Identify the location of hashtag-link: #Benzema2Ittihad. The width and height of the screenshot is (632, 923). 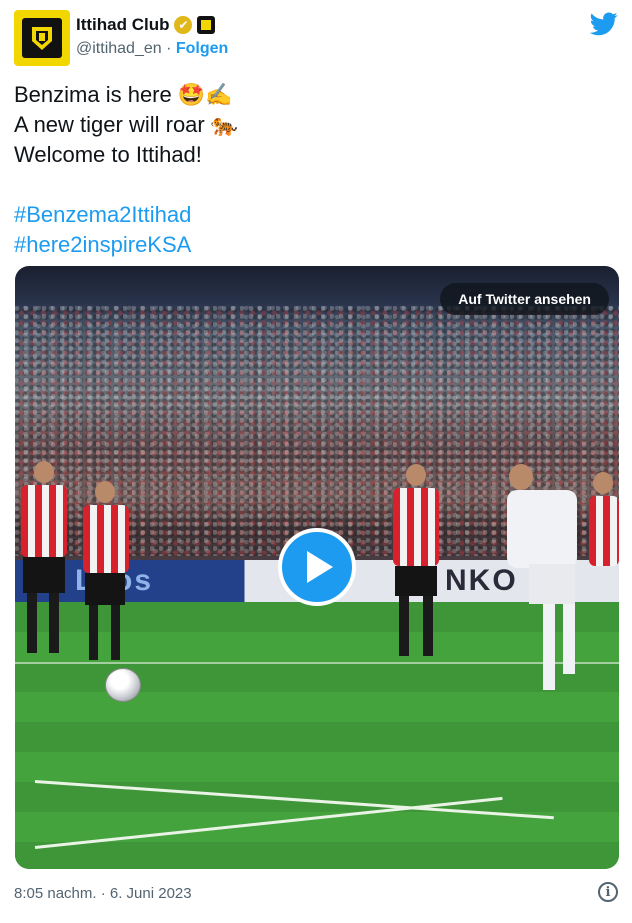
(314, 215).